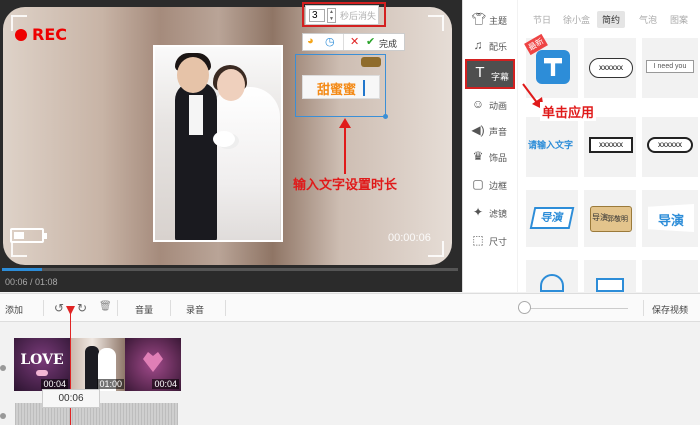 The width and height of the screenshot is (700, 425). I want to click on style-tile-3: I need you, so click(670, 68).